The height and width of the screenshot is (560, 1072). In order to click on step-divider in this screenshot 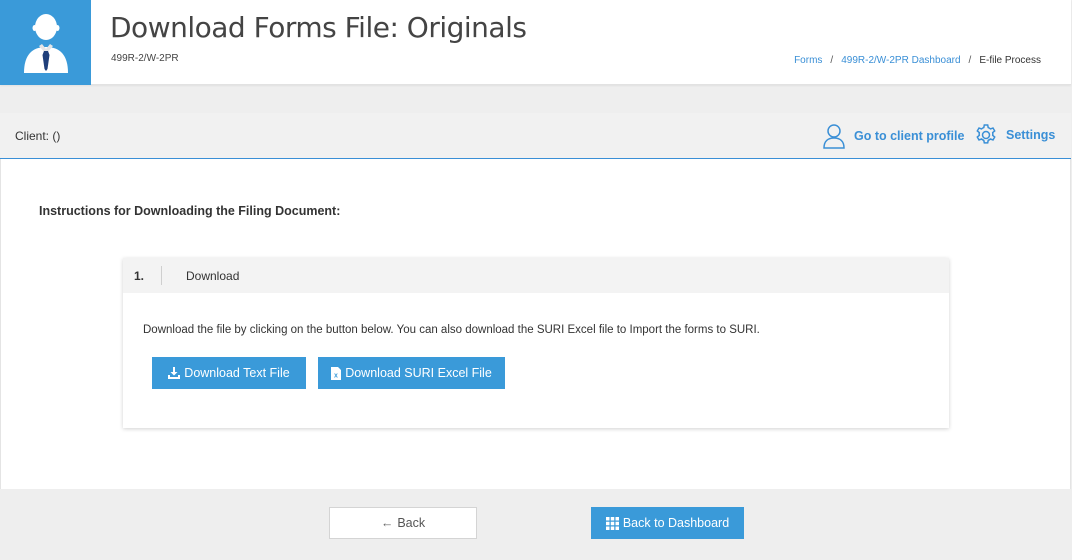, I will do `click(161, 275)`.